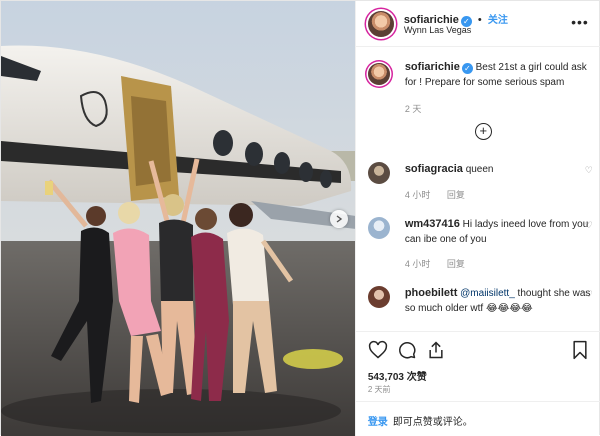 Image resolution: width=600 pixels, height=436 pixels. Describe the element at coordinates (432, 224) in the screenshot. I see `comment-username: wm437416` at that location.